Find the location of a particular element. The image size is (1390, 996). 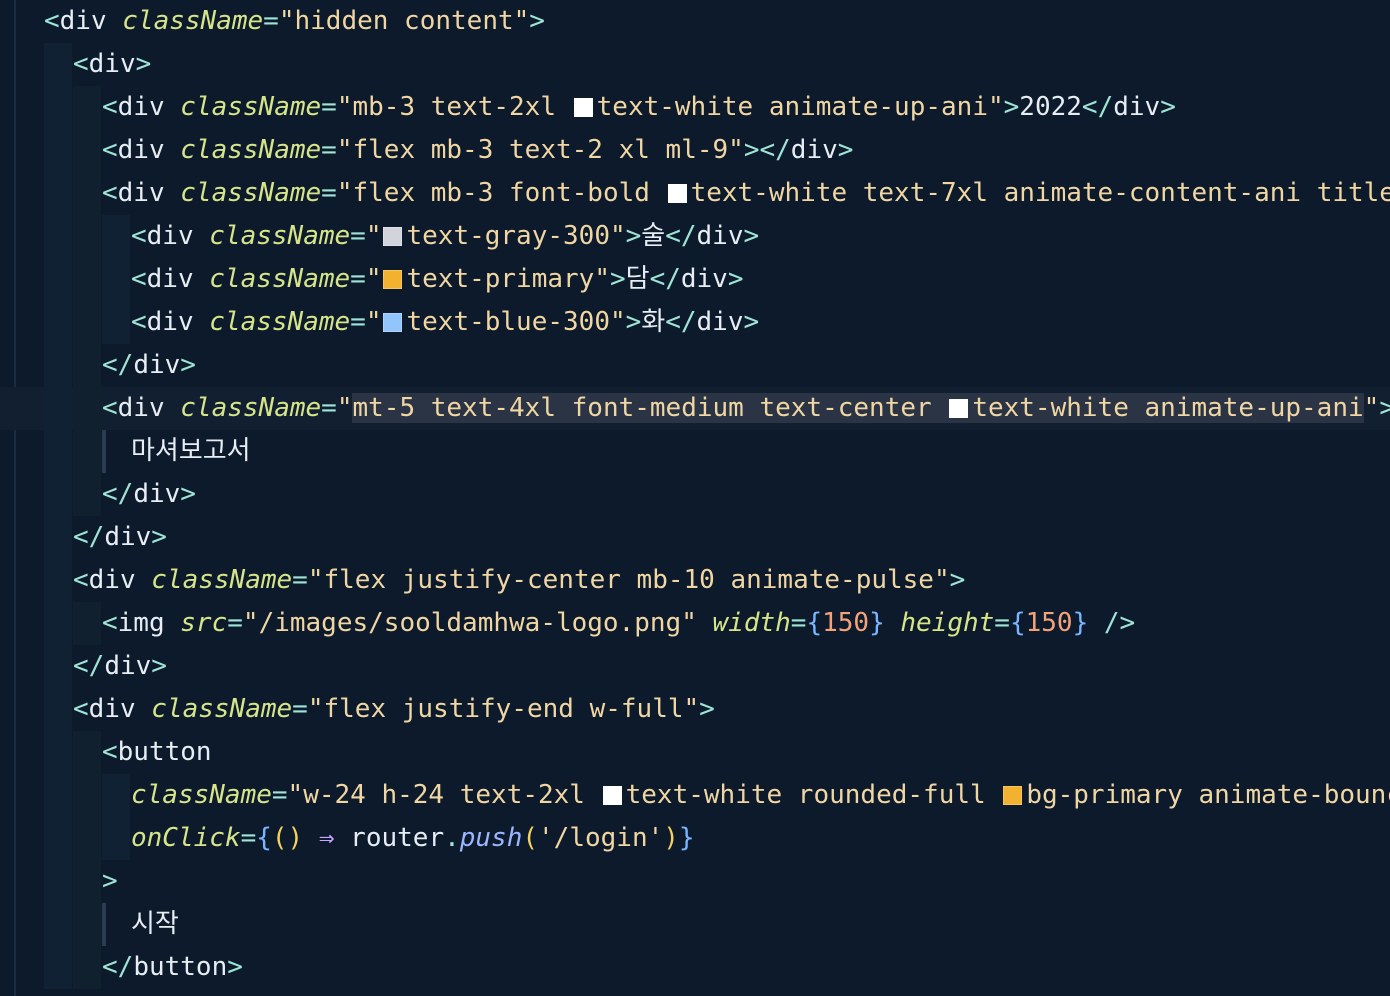

code-token: 150 is located at coordinates (846, 623).